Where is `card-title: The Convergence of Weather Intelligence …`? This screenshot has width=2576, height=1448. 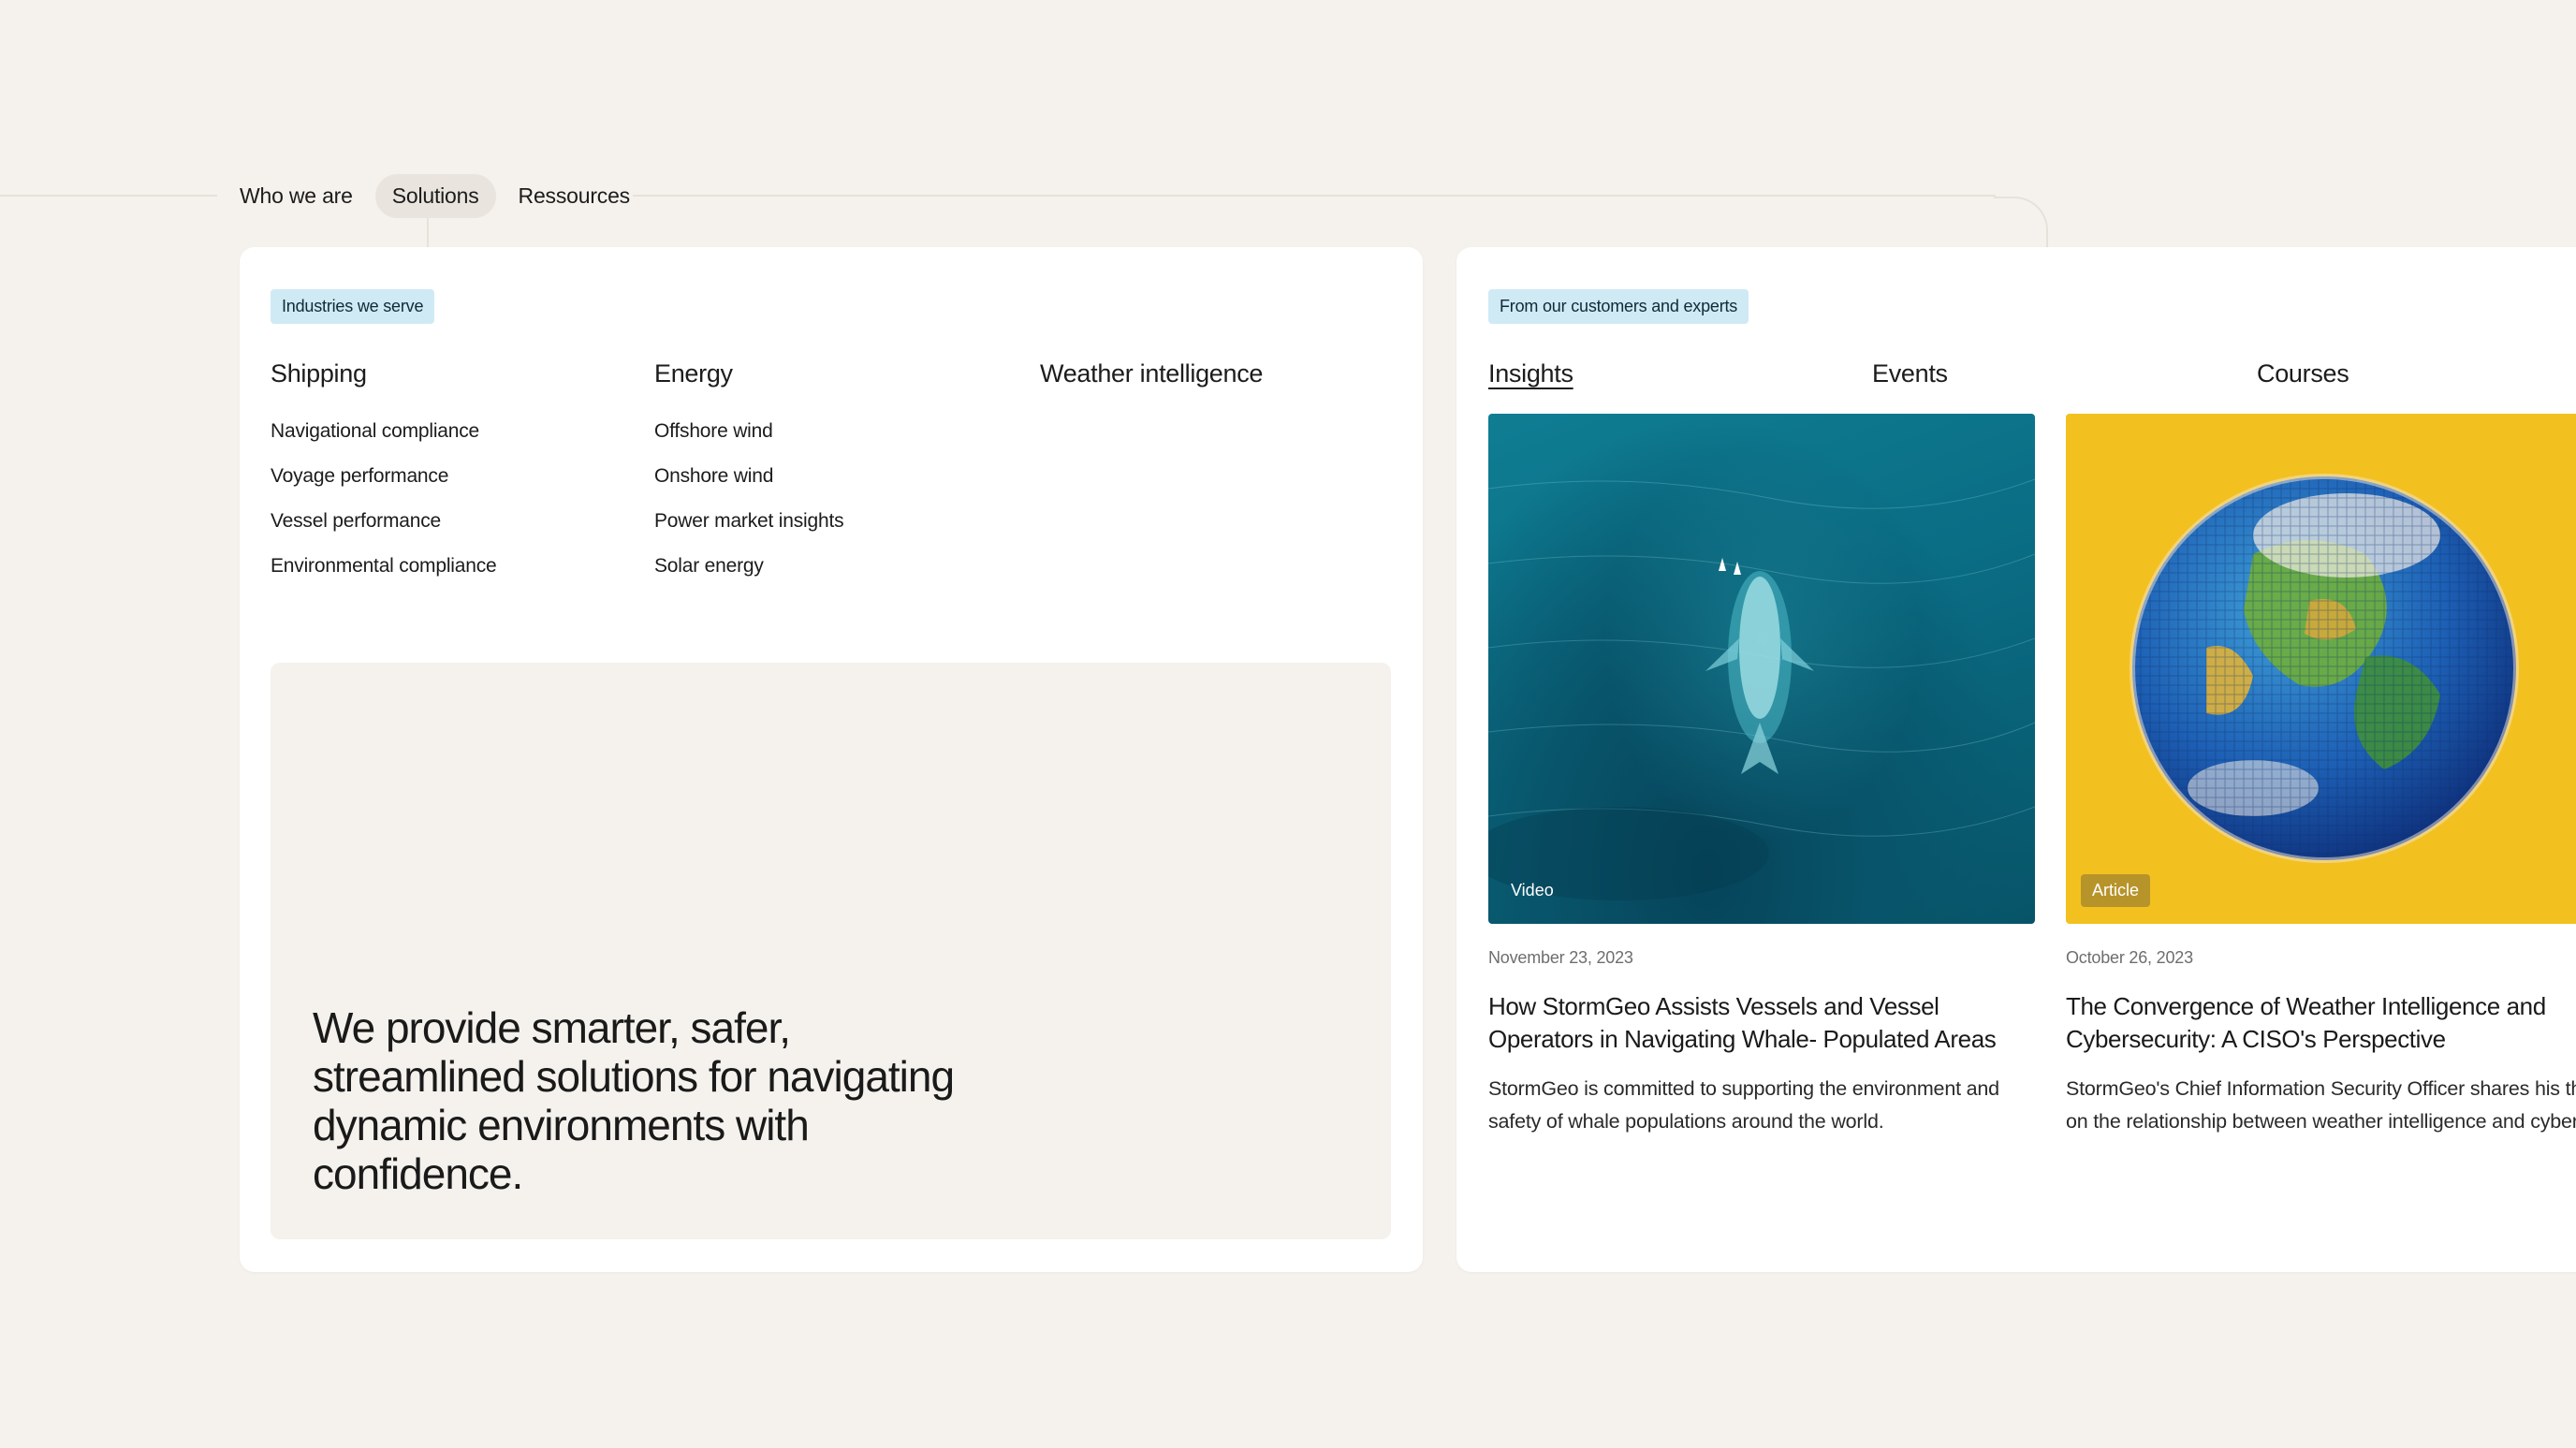
card-title: The Convergence of Weather Intelligence … is located at coordinates (2321, 1023).